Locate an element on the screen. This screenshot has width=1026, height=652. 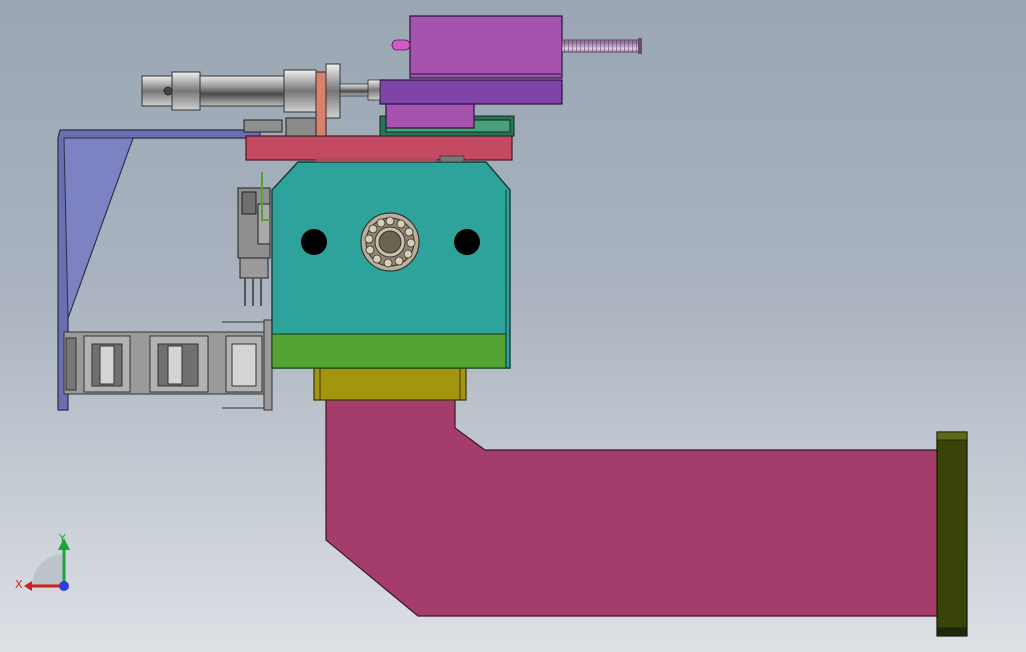
triad-background is located at coordinates (48, 570).